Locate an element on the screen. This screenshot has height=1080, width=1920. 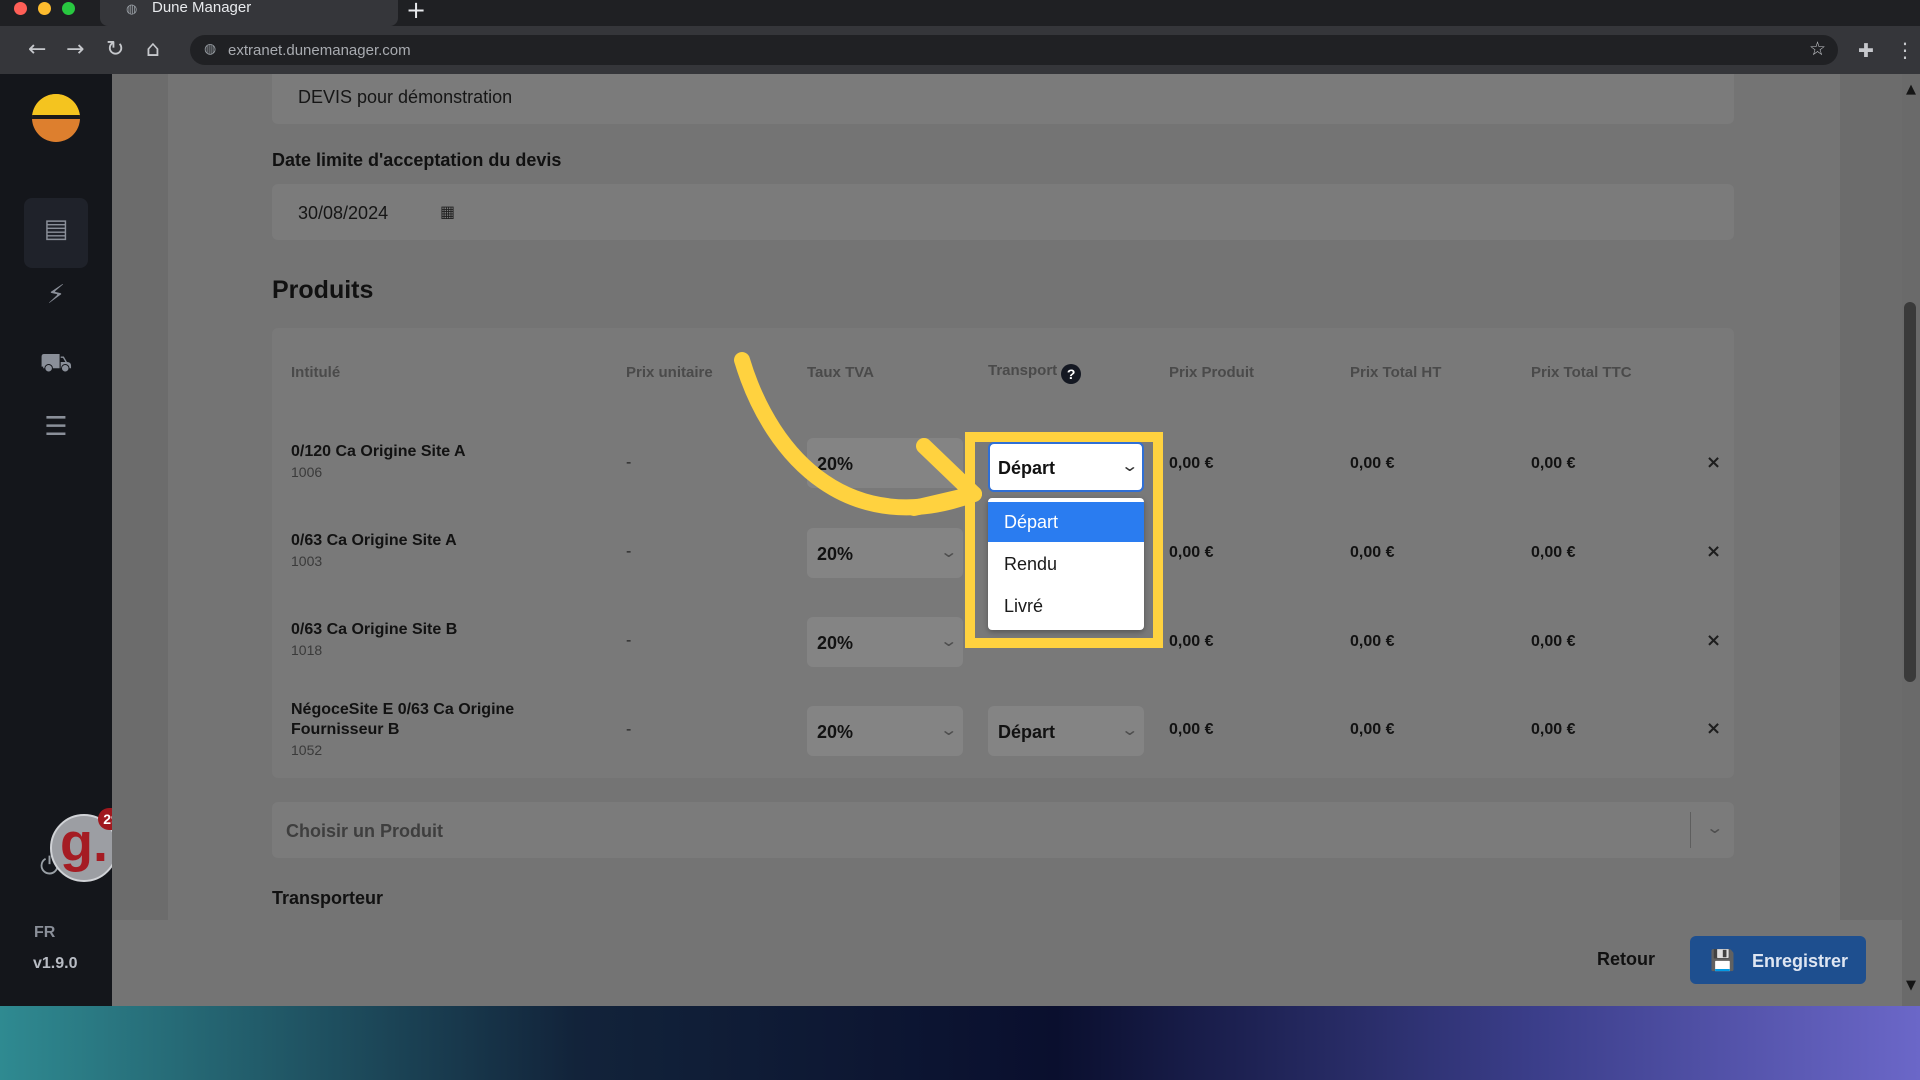
save-button: 💾 Enregistrer is located at coordinates (1778, 960).